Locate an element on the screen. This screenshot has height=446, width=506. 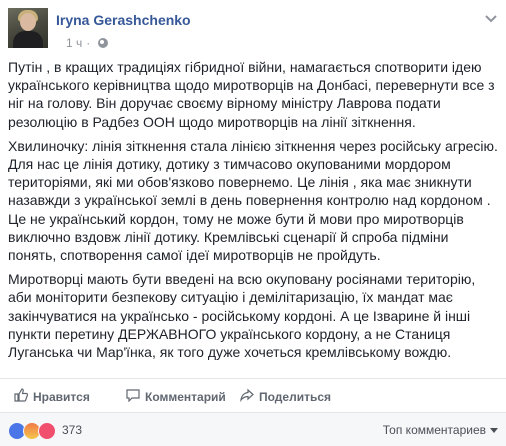
like-label: Нравится is located at coordinates (61, 396).